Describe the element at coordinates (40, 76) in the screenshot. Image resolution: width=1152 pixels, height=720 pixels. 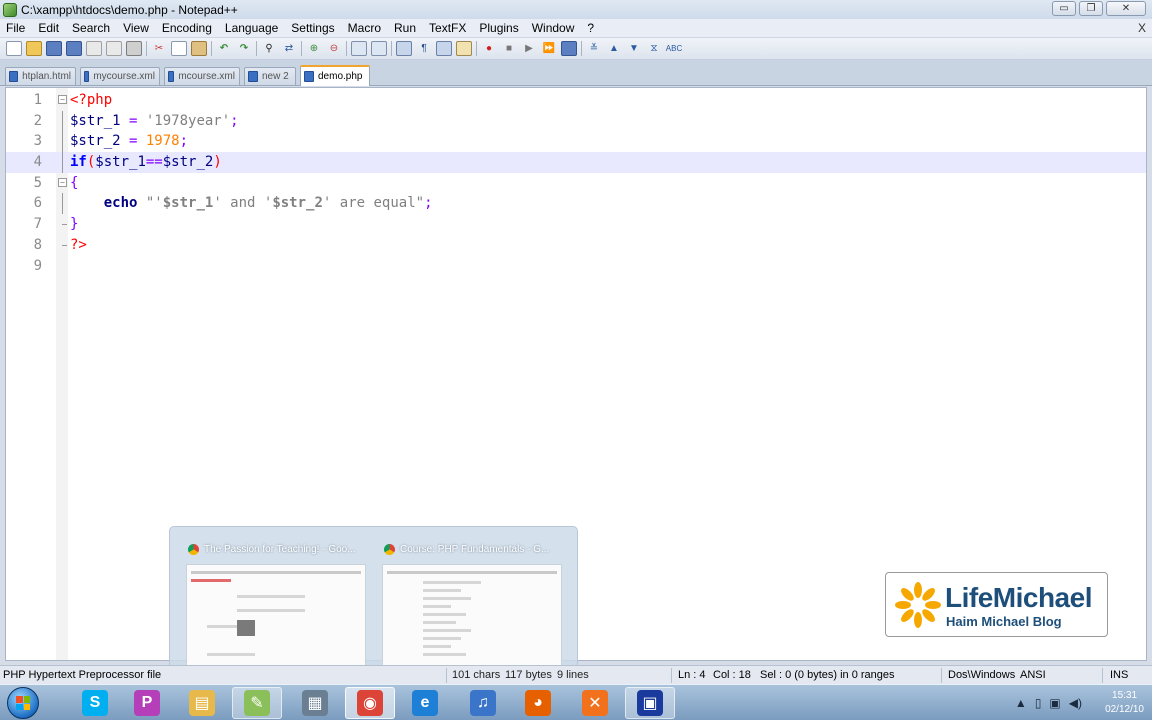
I see `tab-htplan: htplan.html` at that location.